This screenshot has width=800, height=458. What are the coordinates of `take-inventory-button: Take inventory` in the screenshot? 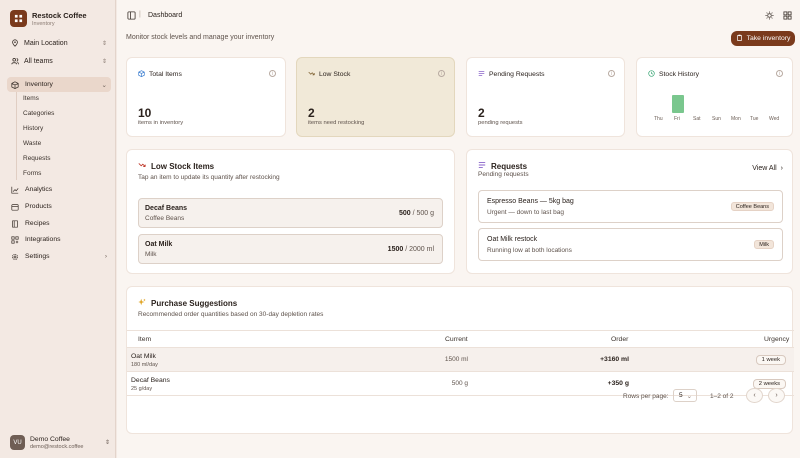 It's located at (763, 38).